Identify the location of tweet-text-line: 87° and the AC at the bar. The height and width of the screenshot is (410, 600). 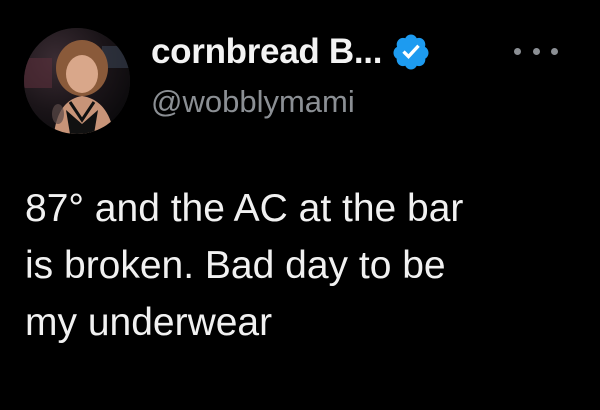
(244, 208).